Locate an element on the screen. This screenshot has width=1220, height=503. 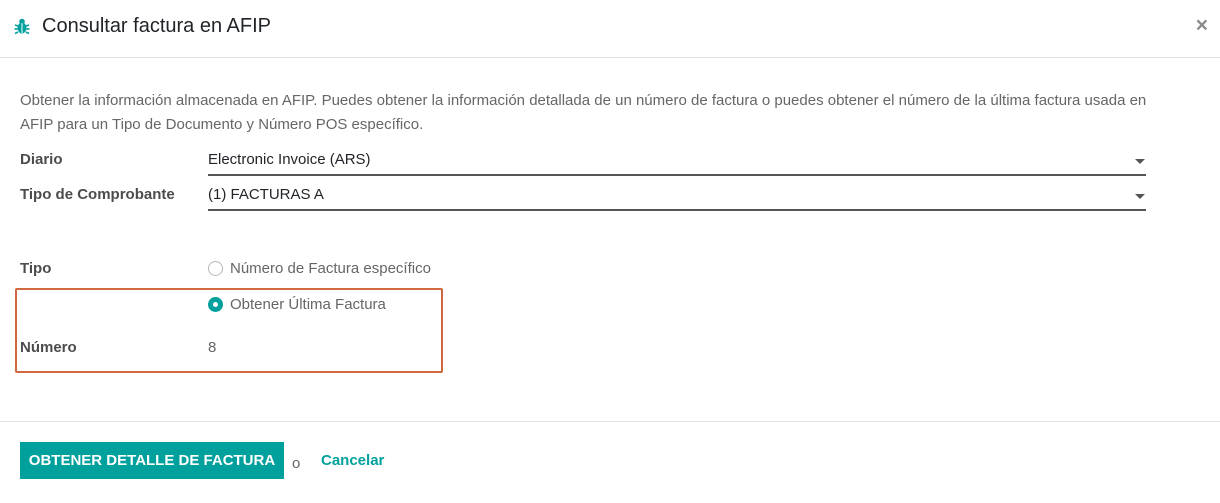
or-text: o is located at coordinates (296, 463).